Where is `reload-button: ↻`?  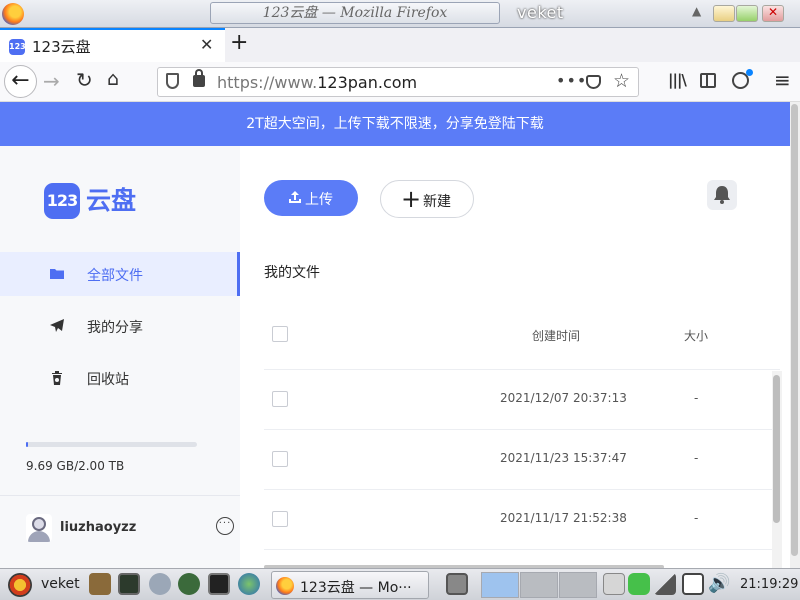
reload-button: ↻ is located at coordinates (84, 80).